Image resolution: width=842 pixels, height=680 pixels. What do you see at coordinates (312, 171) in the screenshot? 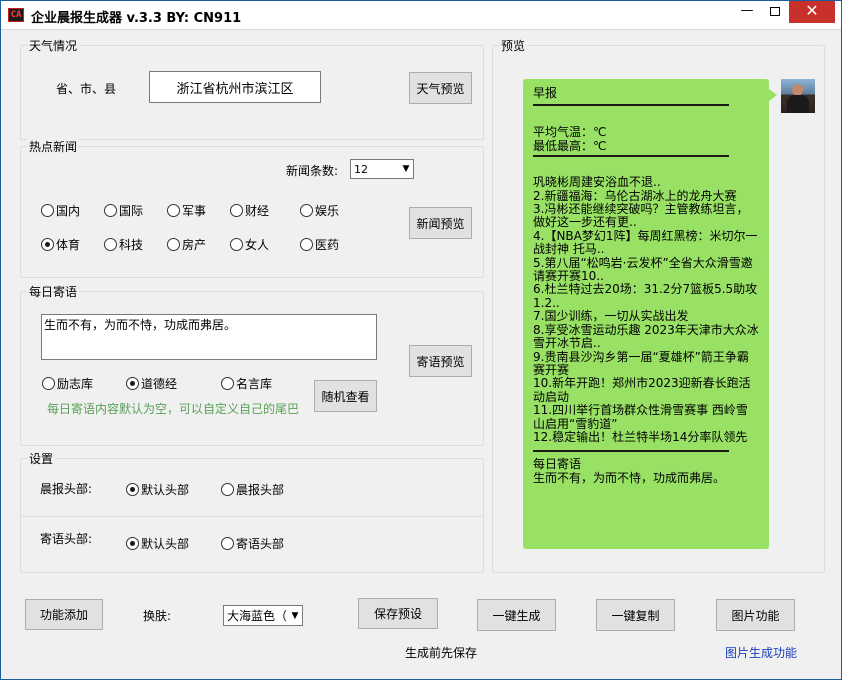
I see `news-count-label: 新闻条数:` at bounding box center [312, 171].